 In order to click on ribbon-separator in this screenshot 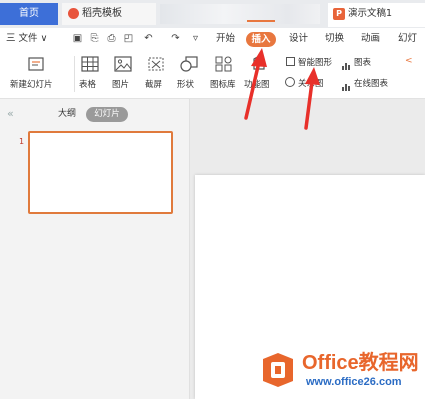, I will do `click(74, 74)`.